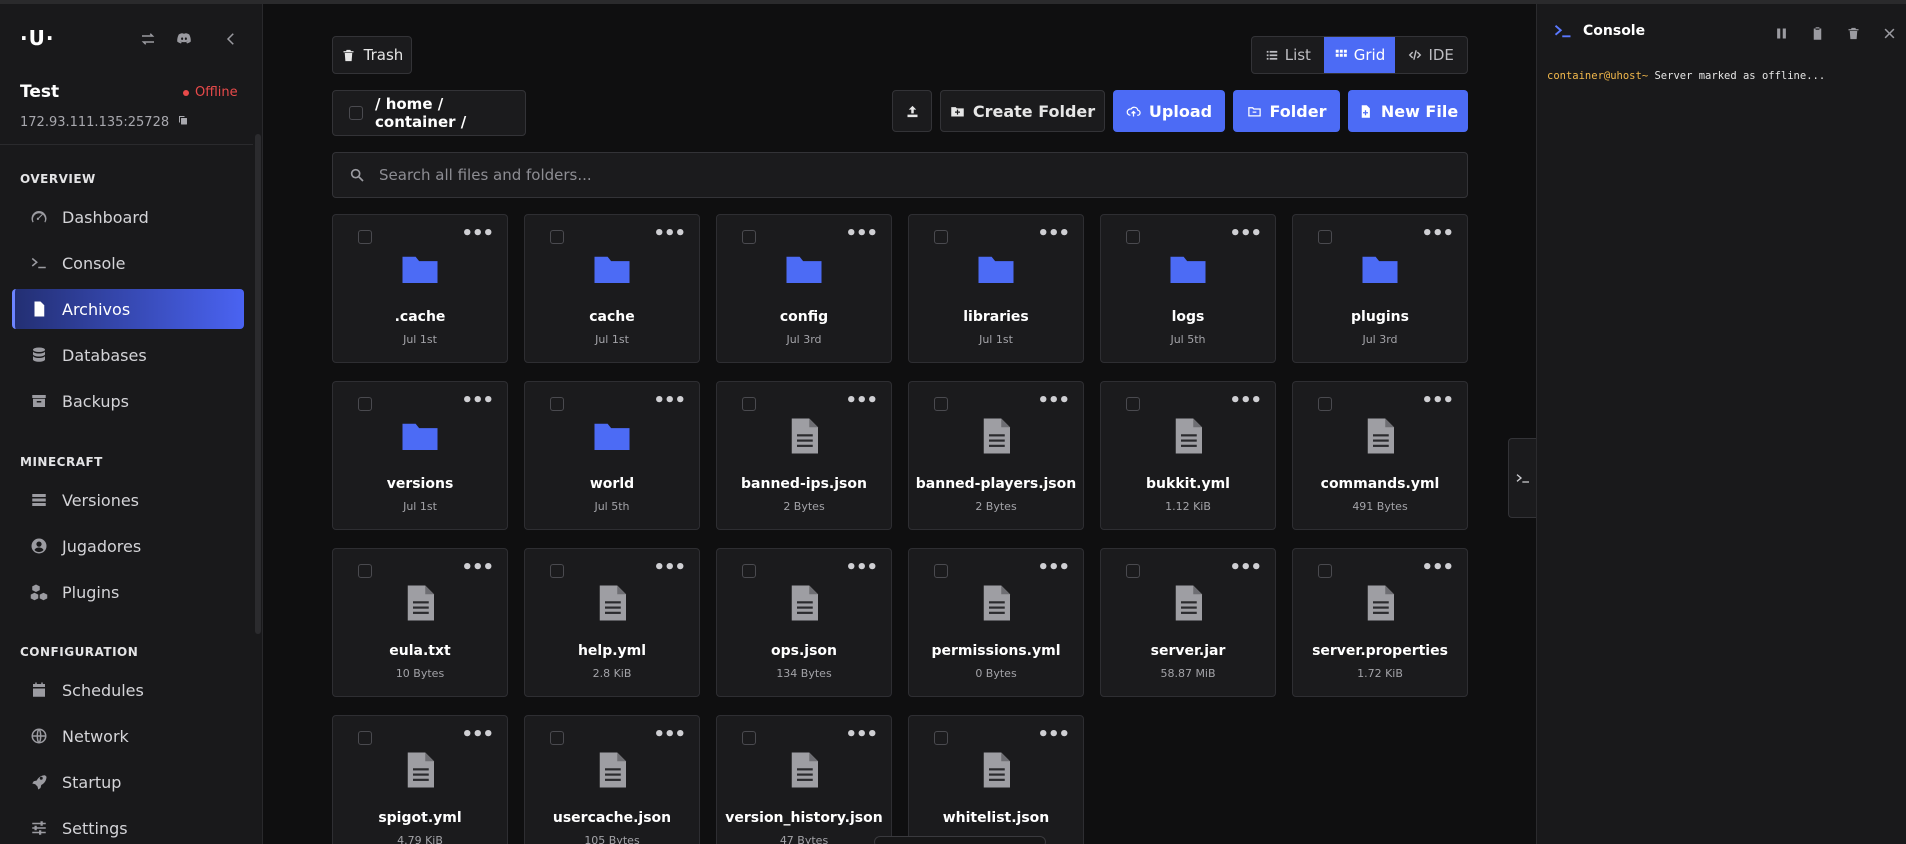  I want to click on folder-card: ••• world Jul 5th, so click(612, 455).